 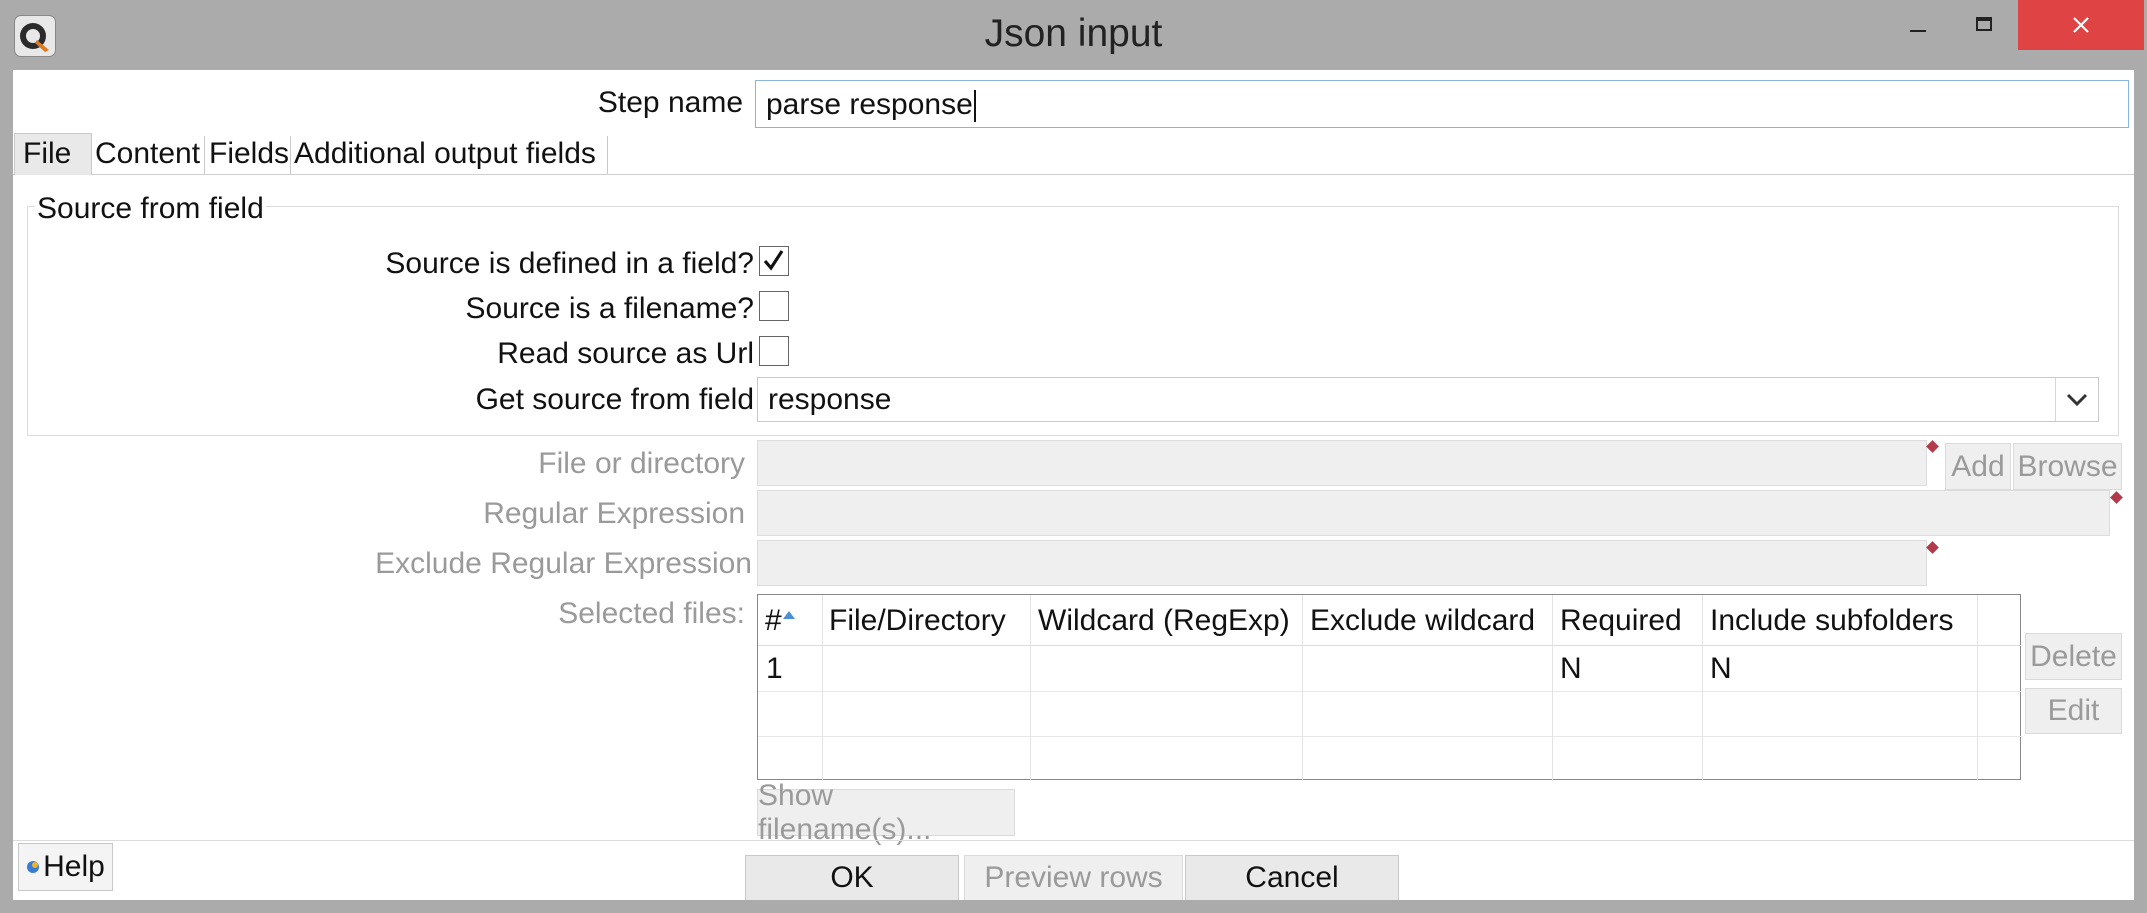 I want to click on source-is-filename-label: Source is a filename?, so click(x=610, y=308).